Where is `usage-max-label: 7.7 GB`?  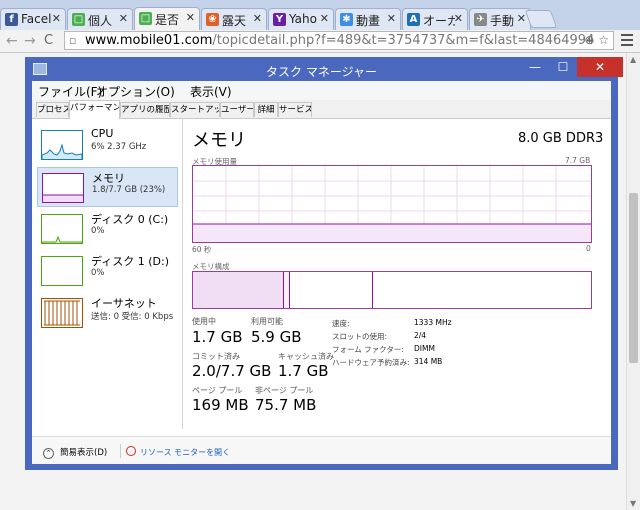
usage-max-label: 7.7 GB is located at coordinates (578, 160).